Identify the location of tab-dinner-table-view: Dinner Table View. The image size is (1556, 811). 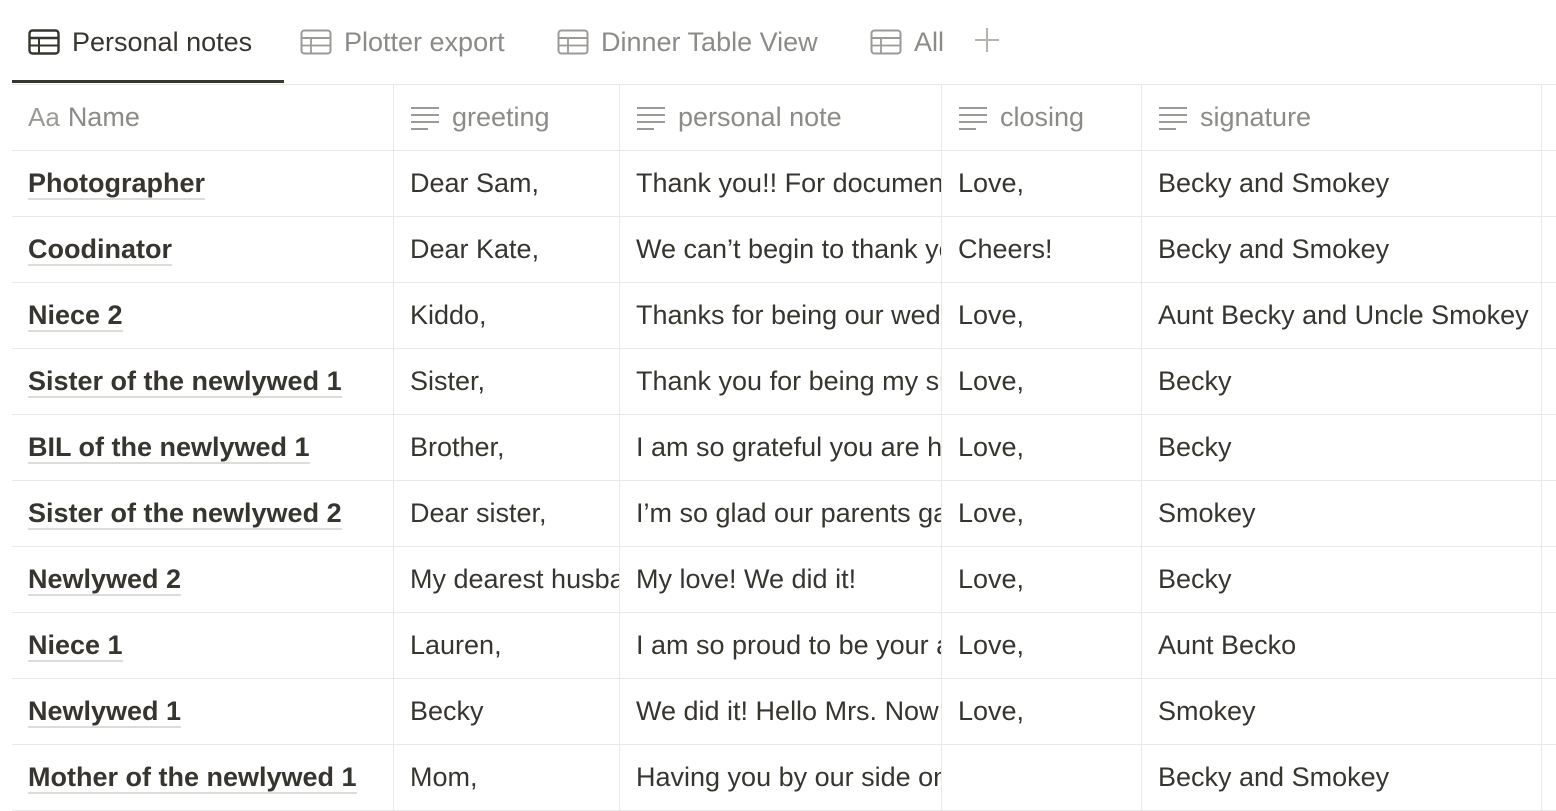
(687, 42).